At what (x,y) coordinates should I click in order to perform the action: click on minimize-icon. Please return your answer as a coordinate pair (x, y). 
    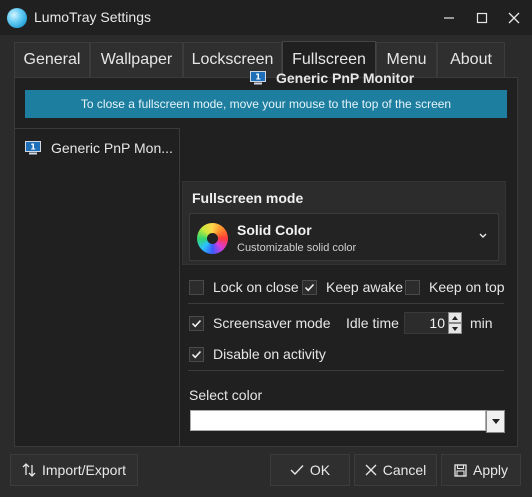
    Looking at the image, I should click on (449, 17).